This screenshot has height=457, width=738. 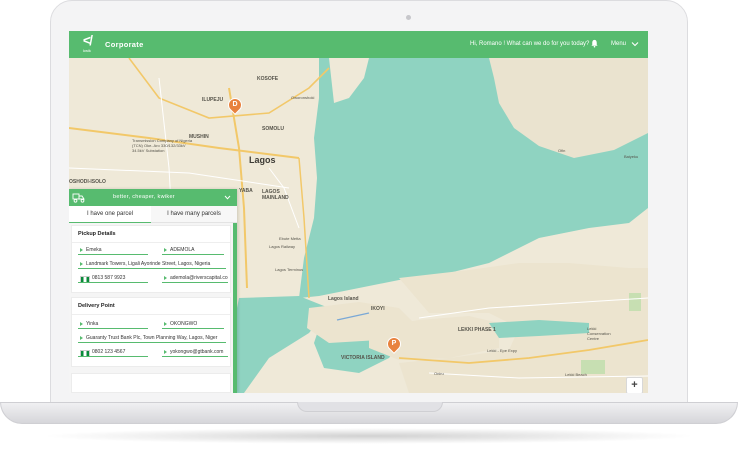 What do you see at coordinates (193, 324) in the screenshot?
I see `delivery-last-name-field: OKONGWO` at bounding box center [193, 324].